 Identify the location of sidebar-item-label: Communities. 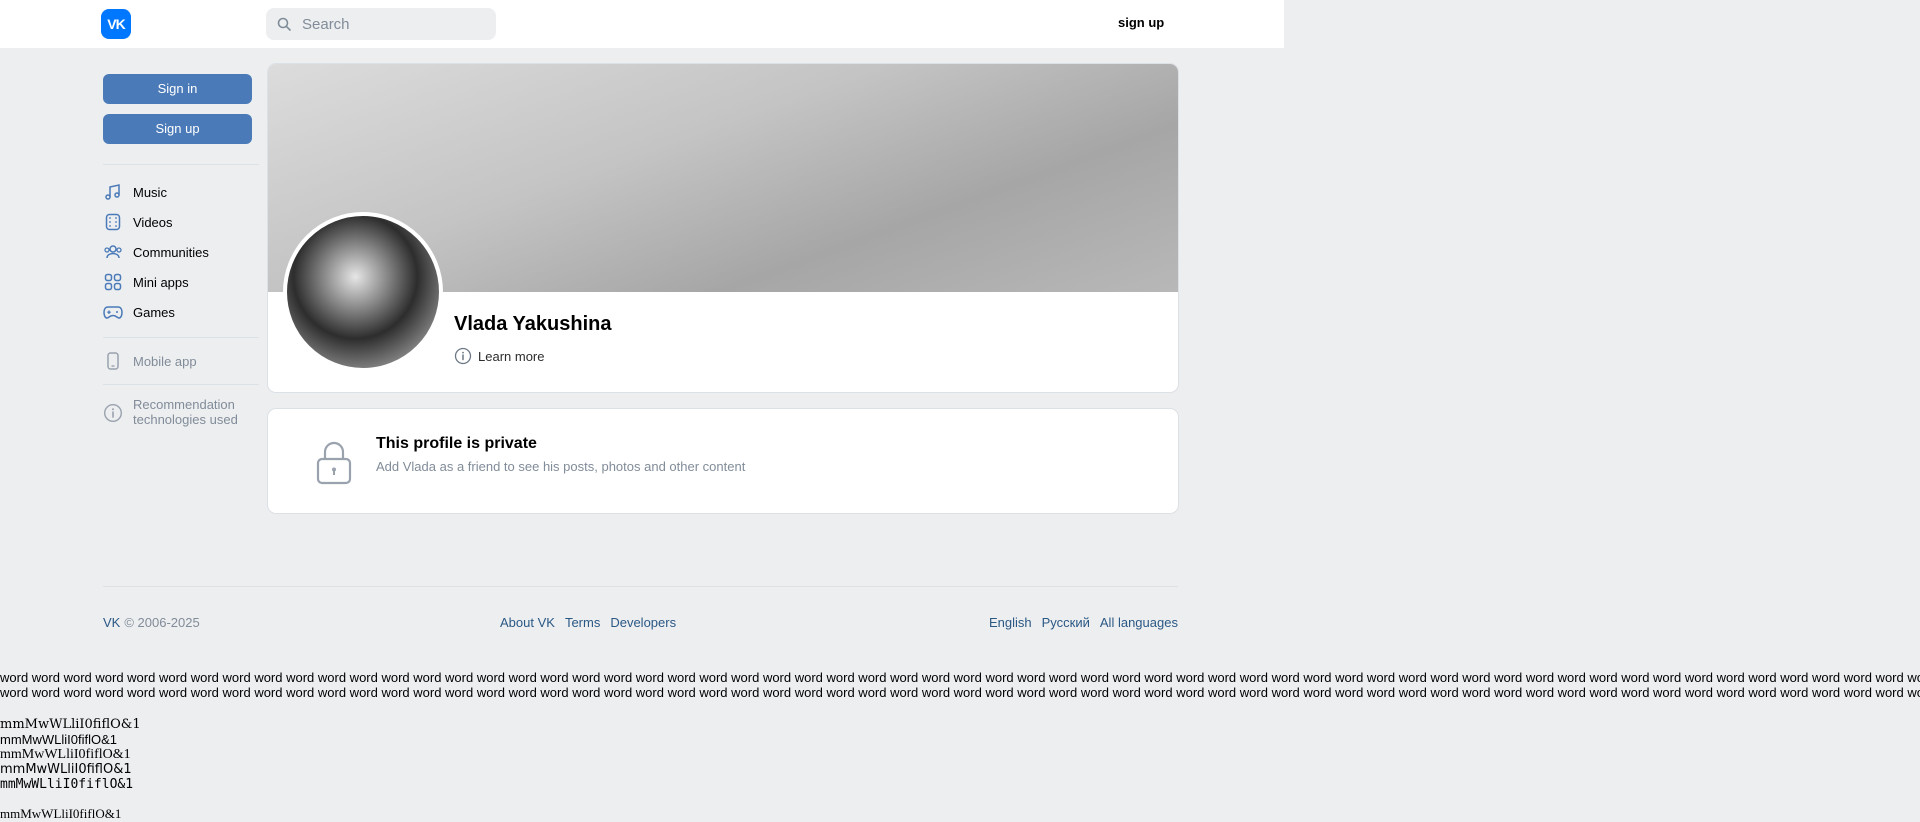
(171, 252).